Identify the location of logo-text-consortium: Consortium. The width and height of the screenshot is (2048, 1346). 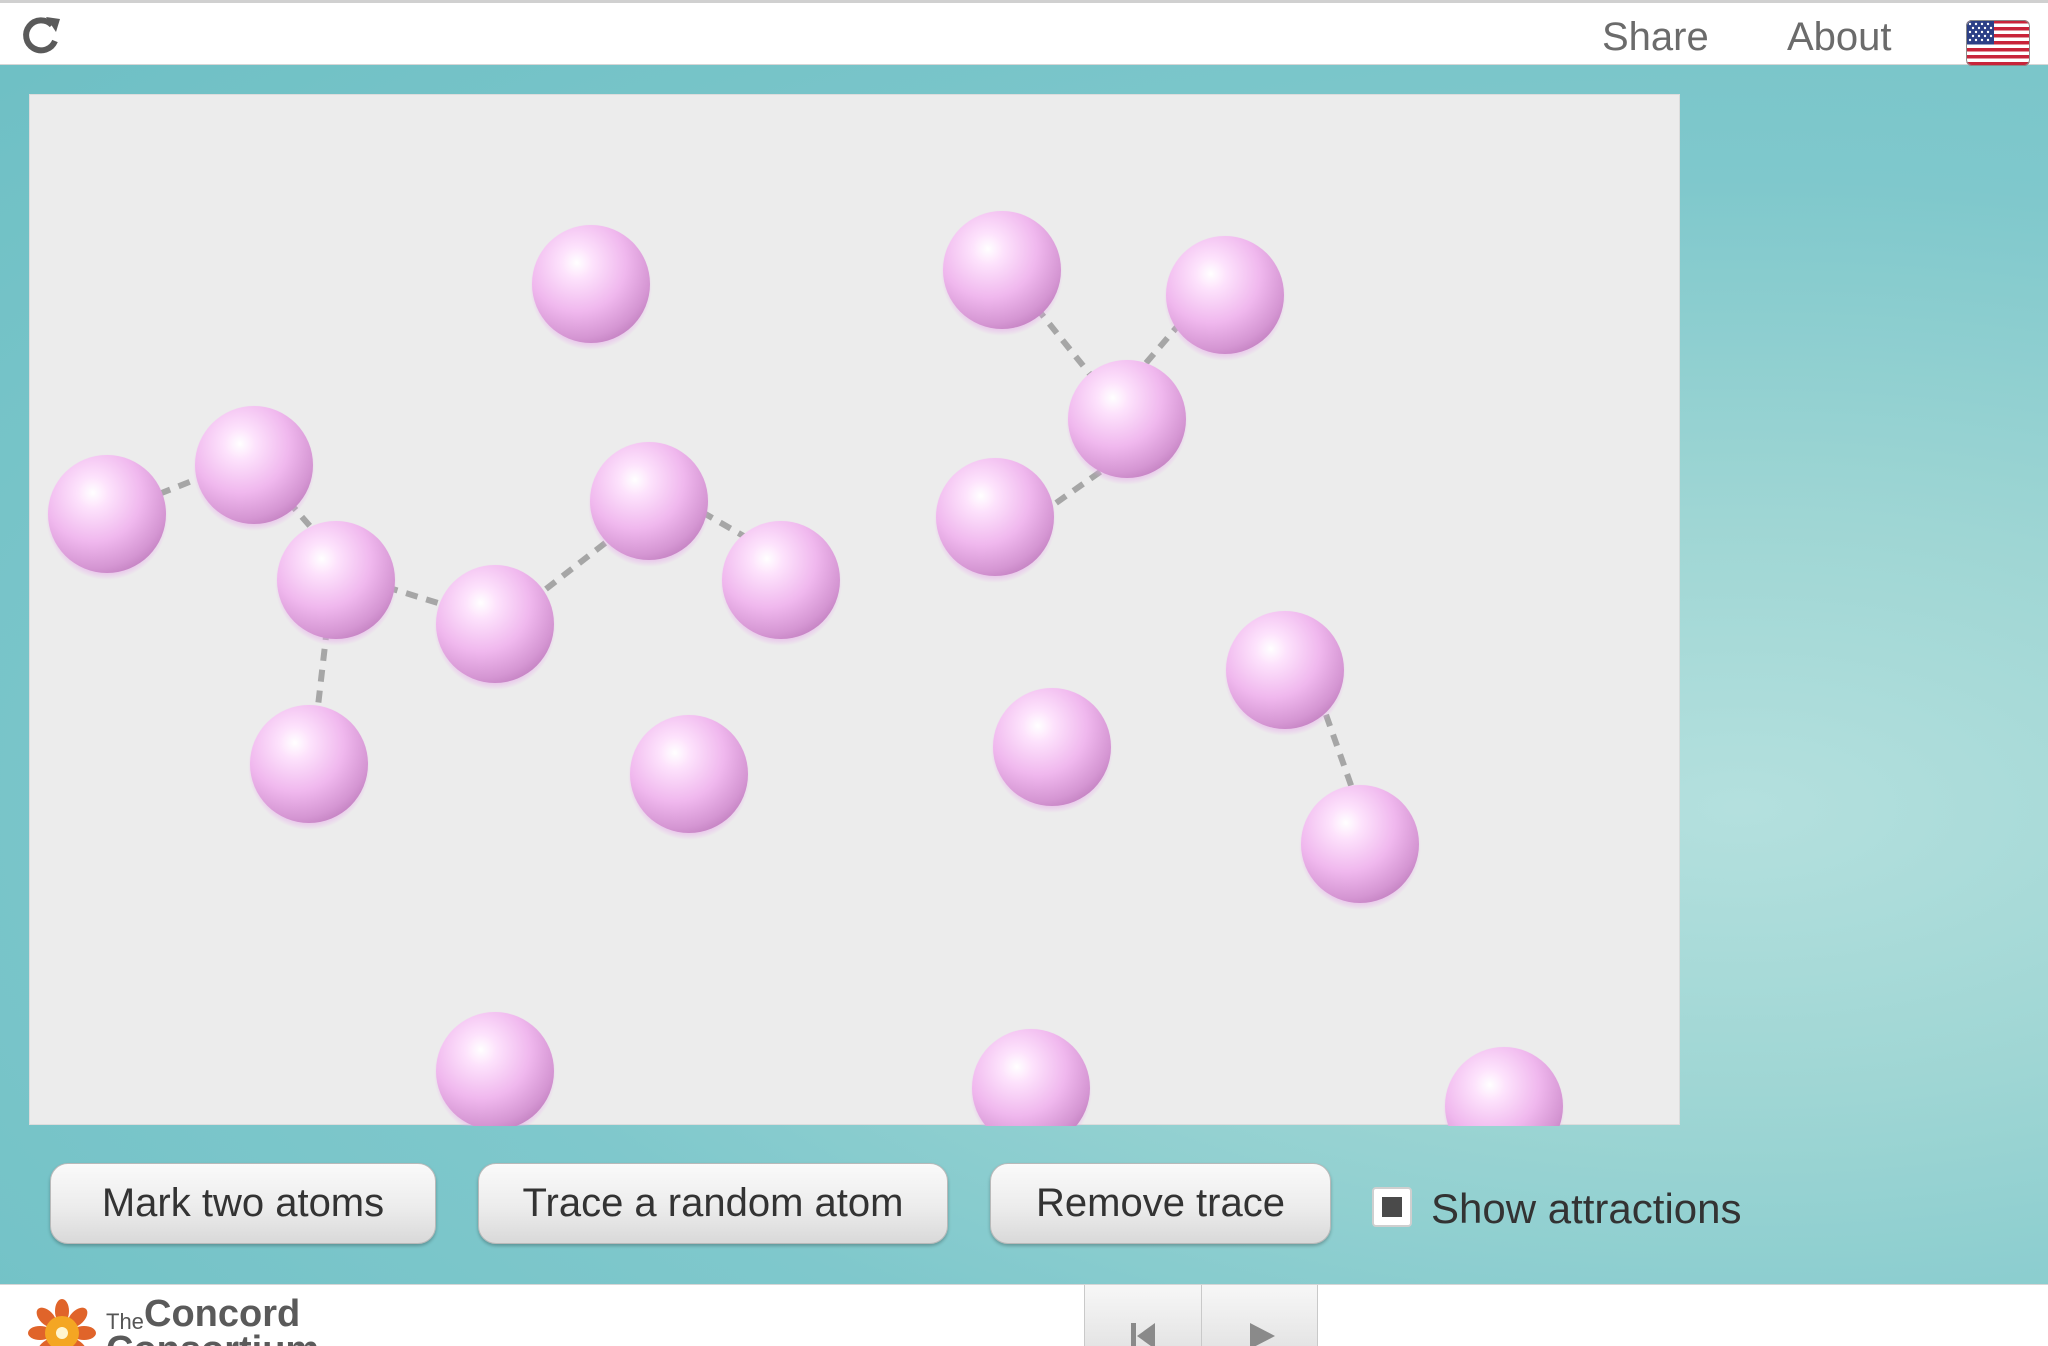
(212, 1338).